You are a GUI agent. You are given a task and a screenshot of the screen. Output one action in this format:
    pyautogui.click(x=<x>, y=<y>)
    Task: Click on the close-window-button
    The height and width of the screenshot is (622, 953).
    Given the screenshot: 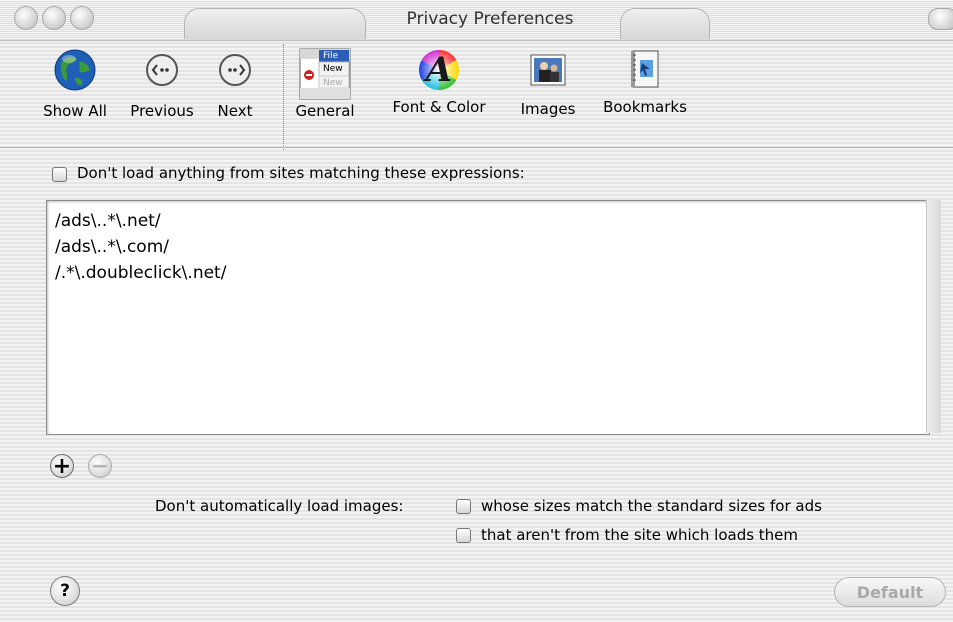 What is the action you would take?
    pyautogui.click(x=26, y=18)
    